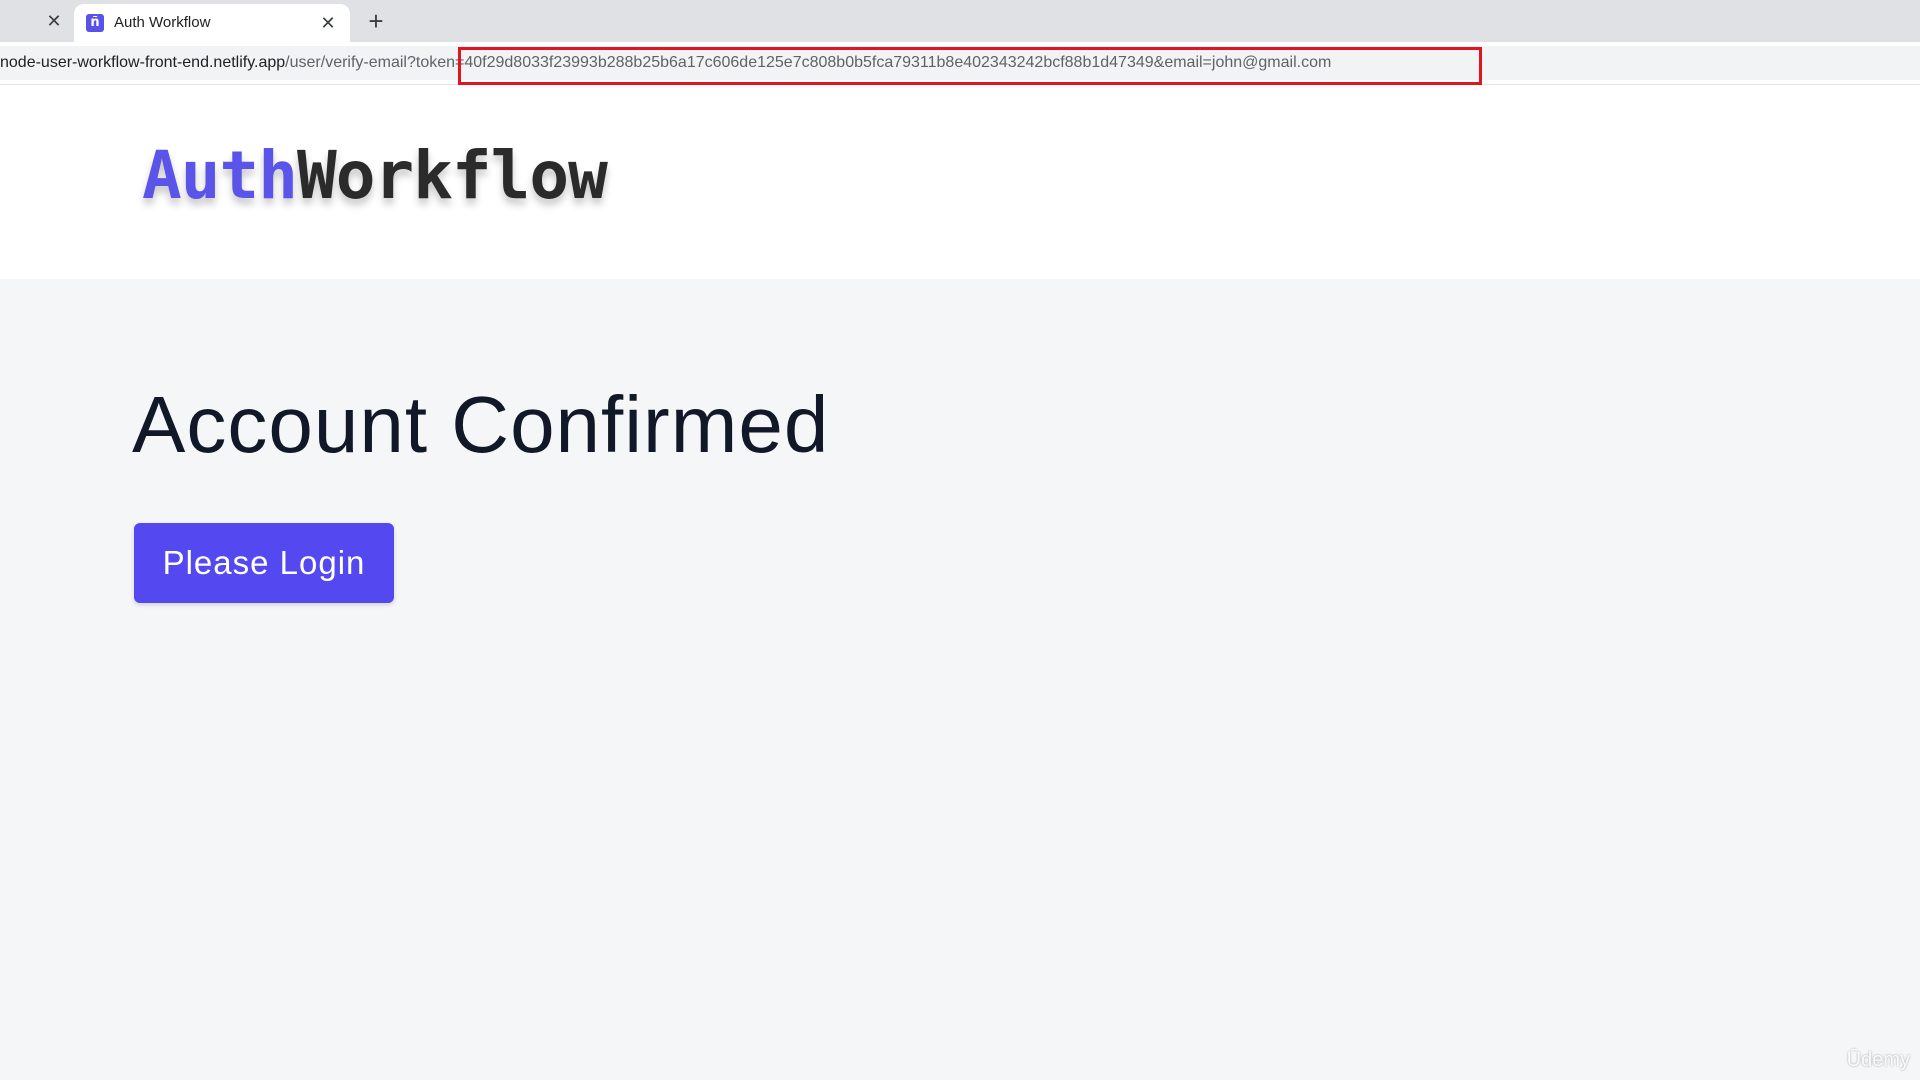 The image size is (1920, 1080). Describe the element at coordinates (1878, 1060) in the screenshot. I see `watermark: Ūdemy` at that location.